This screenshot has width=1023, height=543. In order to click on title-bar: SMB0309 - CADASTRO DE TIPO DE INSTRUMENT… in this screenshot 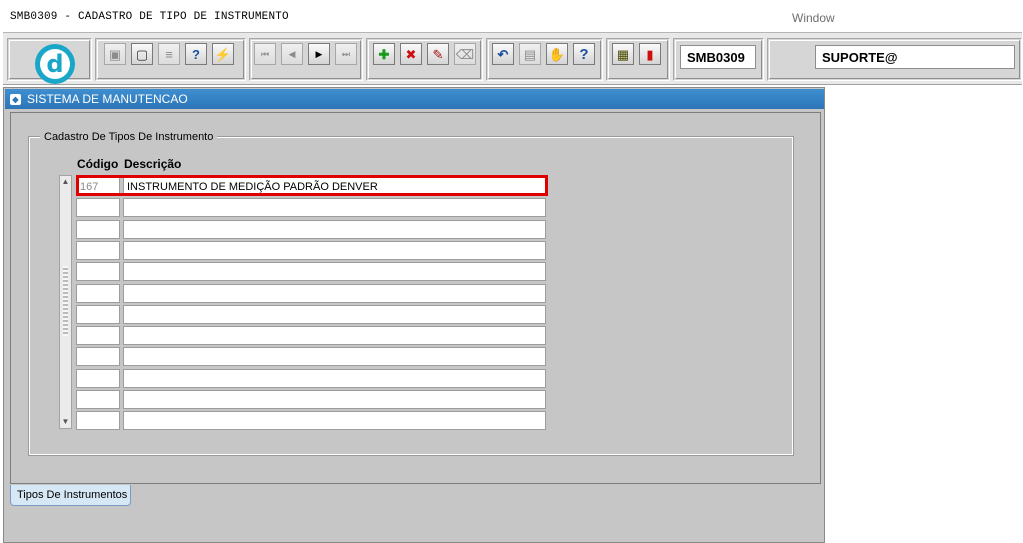, I will do `click(511, 16)`.